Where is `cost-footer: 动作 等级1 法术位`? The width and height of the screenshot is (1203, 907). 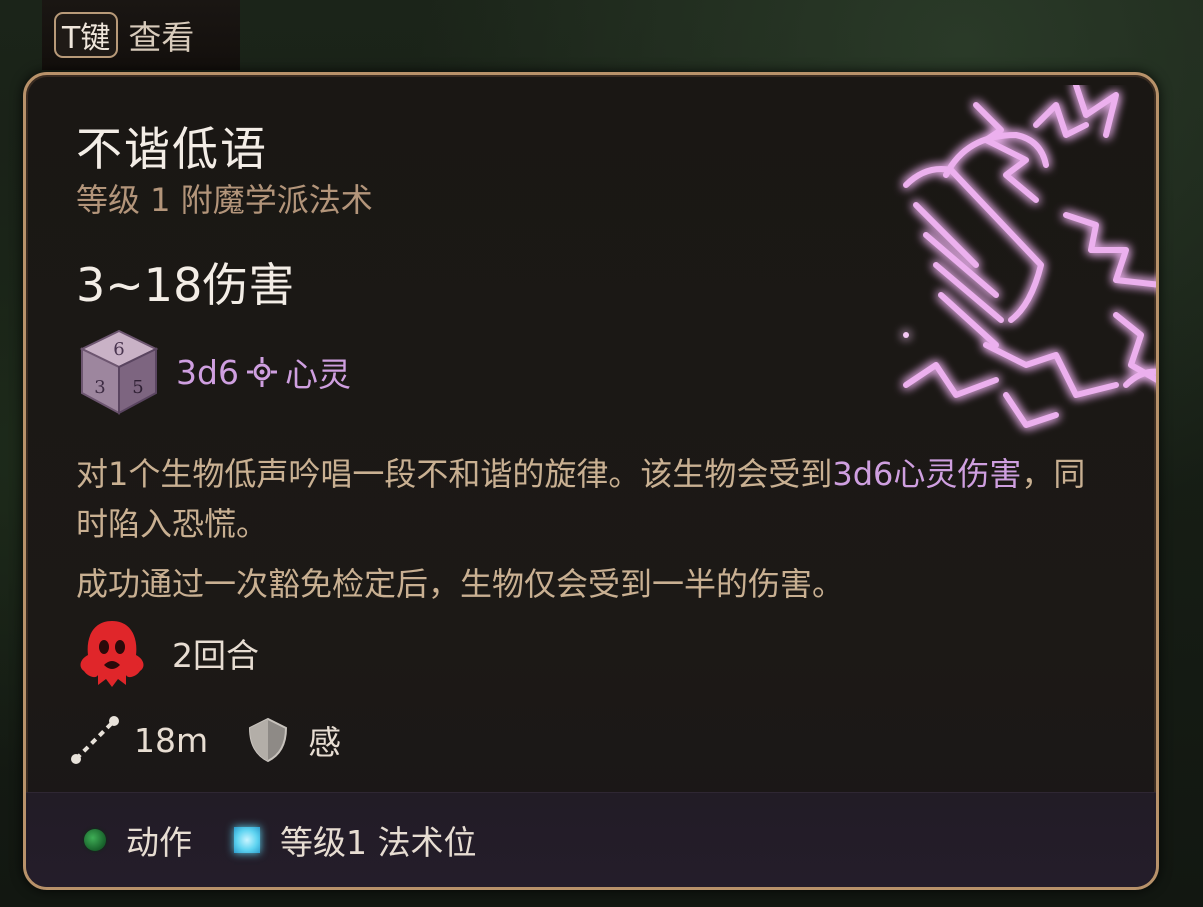 cost-footer: 动作 等级1 法术位 is located at coordinates (591, 839).